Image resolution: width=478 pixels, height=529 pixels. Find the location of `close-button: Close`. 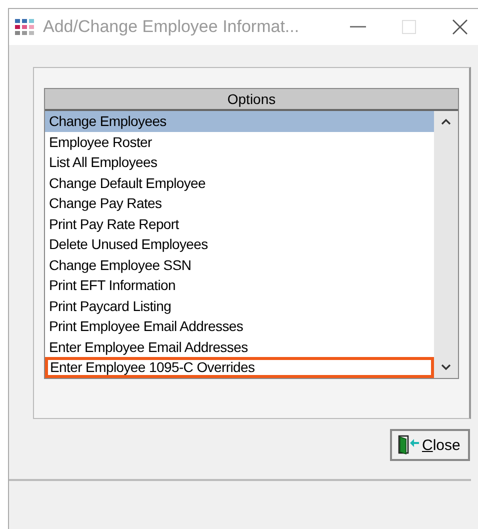

close-button: Close is located at coordinates (430, 445).